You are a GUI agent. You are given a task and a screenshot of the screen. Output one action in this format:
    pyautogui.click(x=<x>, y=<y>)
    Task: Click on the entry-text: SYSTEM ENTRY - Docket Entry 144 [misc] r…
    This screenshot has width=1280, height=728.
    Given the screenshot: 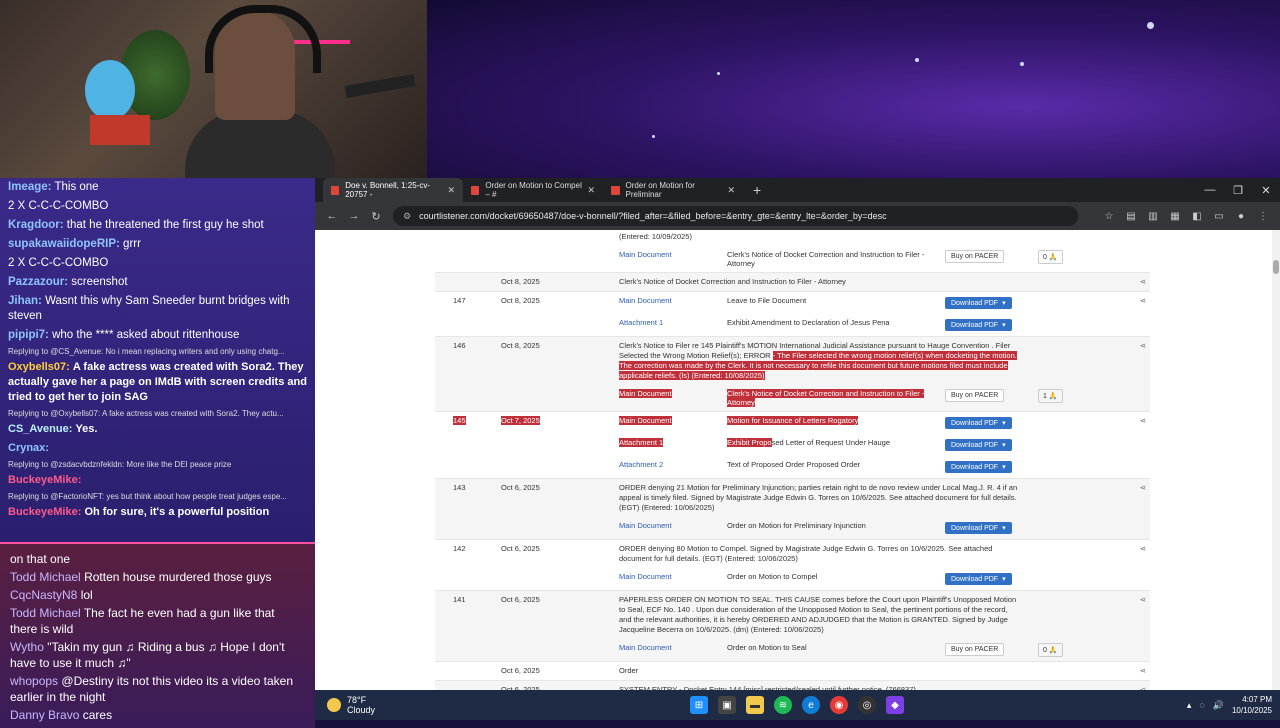 What is the action you would take?
    pyautogui.click(x=767, y=687)
    